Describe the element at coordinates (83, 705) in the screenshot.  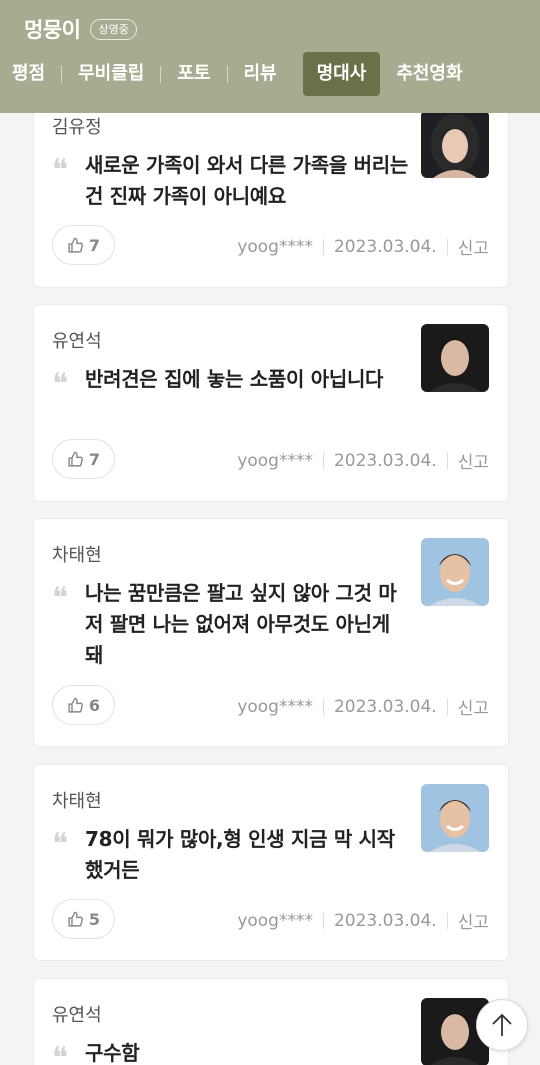
I see `like-button: 6` at that location.